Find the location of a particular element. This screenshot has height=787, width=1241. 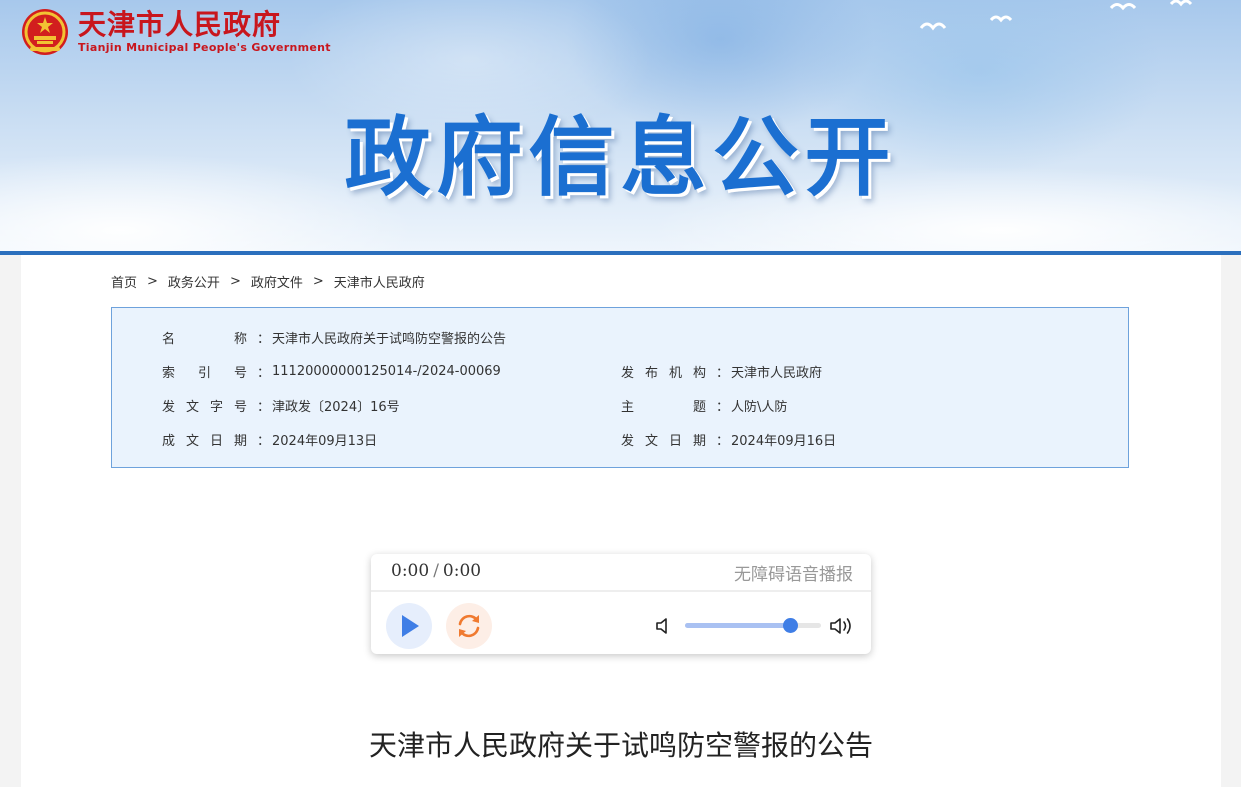

meta-issued-value: 2024年09月16日 is located at coordinates (784, 441).